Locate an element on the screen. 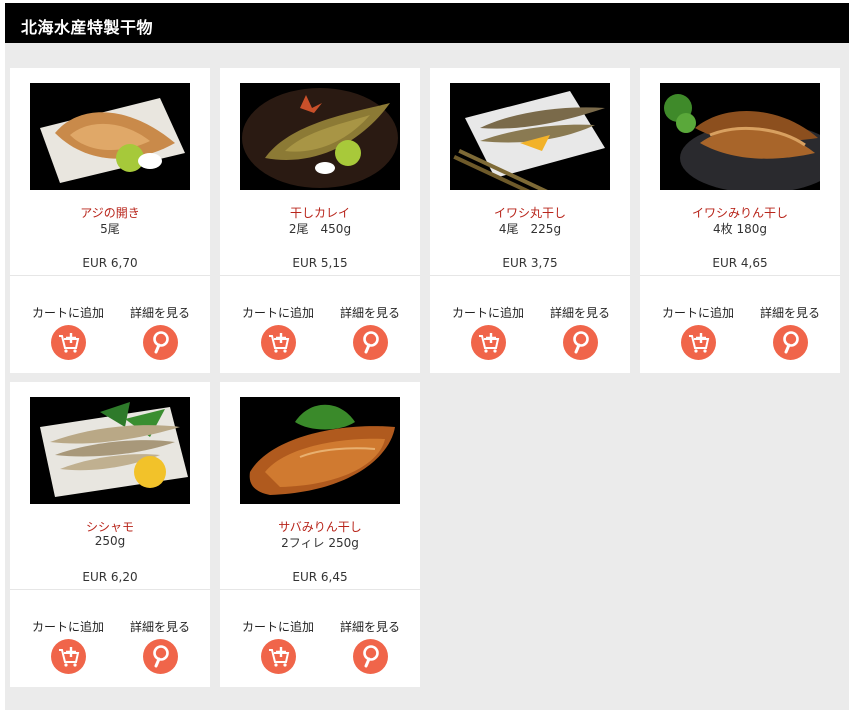  product-card: 干しカレイ 2尾 450g EUR 5,15 カートに追加 詳細を見る is located at coordinates (320, 220).